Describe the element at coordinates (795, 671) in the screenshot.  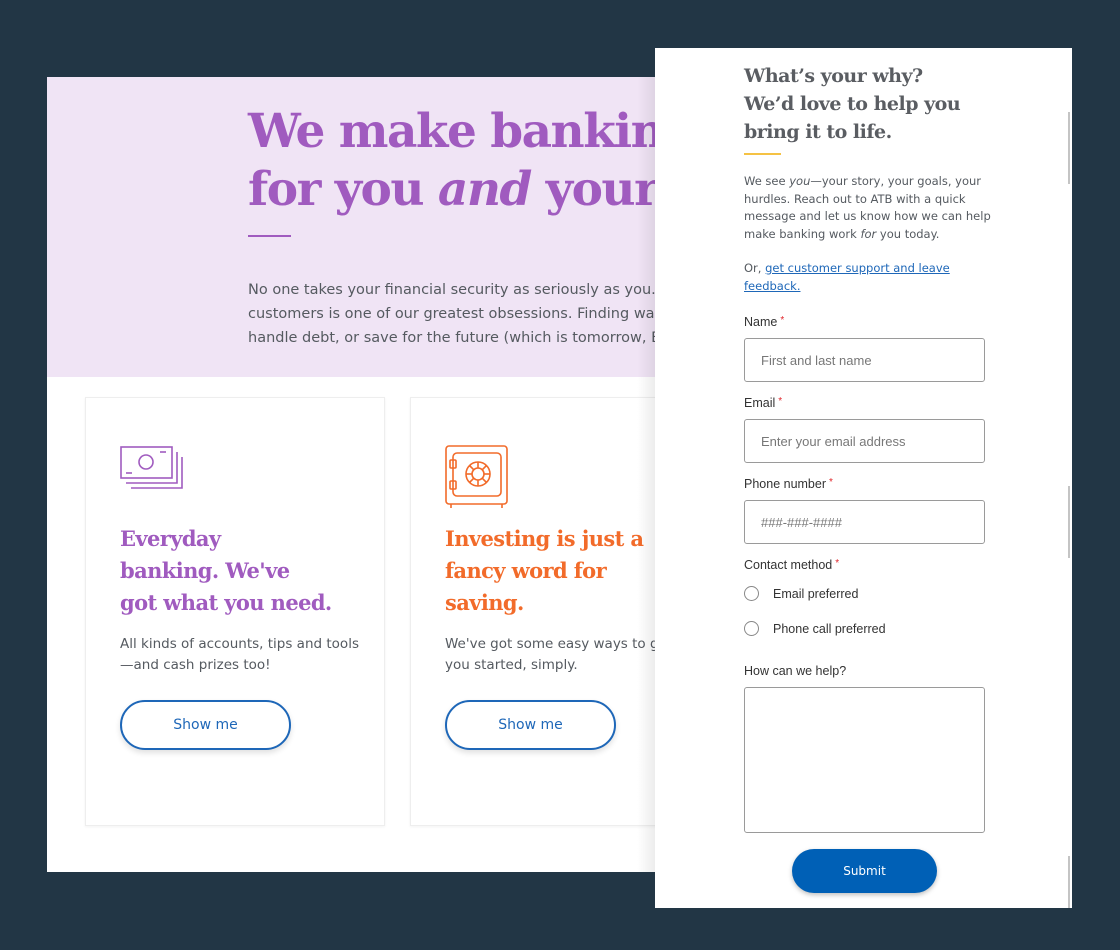
I see `help-label: How can we help?` at that location.